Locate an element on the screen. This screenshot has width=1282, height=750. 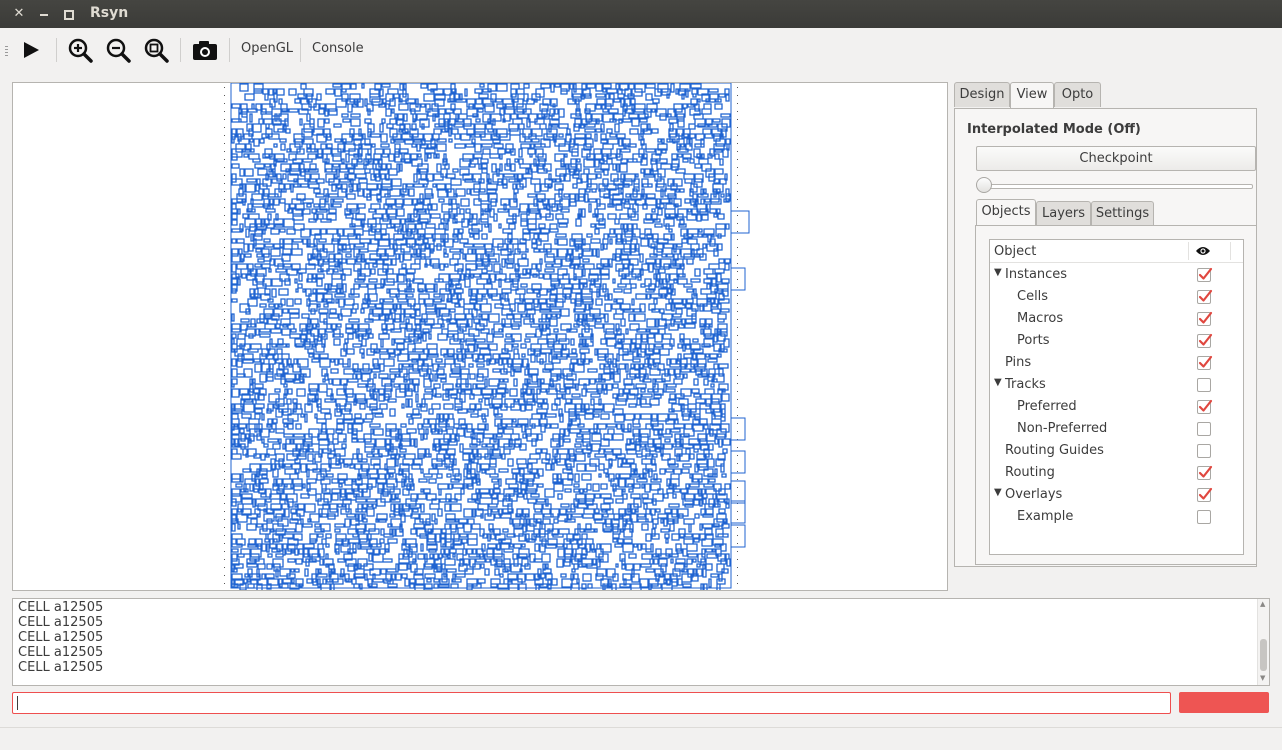
console-button: Console is located at coordinates (338, 48).